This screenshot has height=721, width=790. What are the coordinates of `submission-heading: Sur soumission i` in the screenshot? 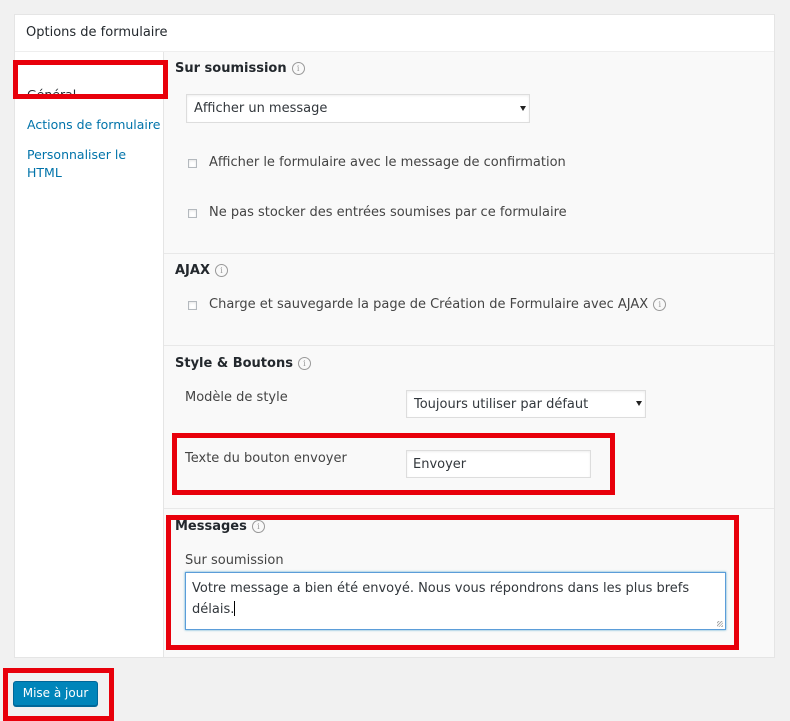 It's located at (240, 68).